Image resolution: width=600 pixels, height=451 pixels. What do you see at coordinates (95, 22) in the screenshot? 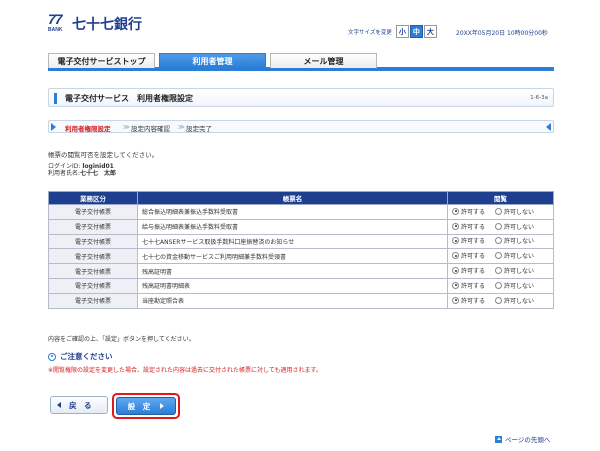
I see `bank-logo: 77 BANK 七十七銀行` at bounding box center [95, 22].